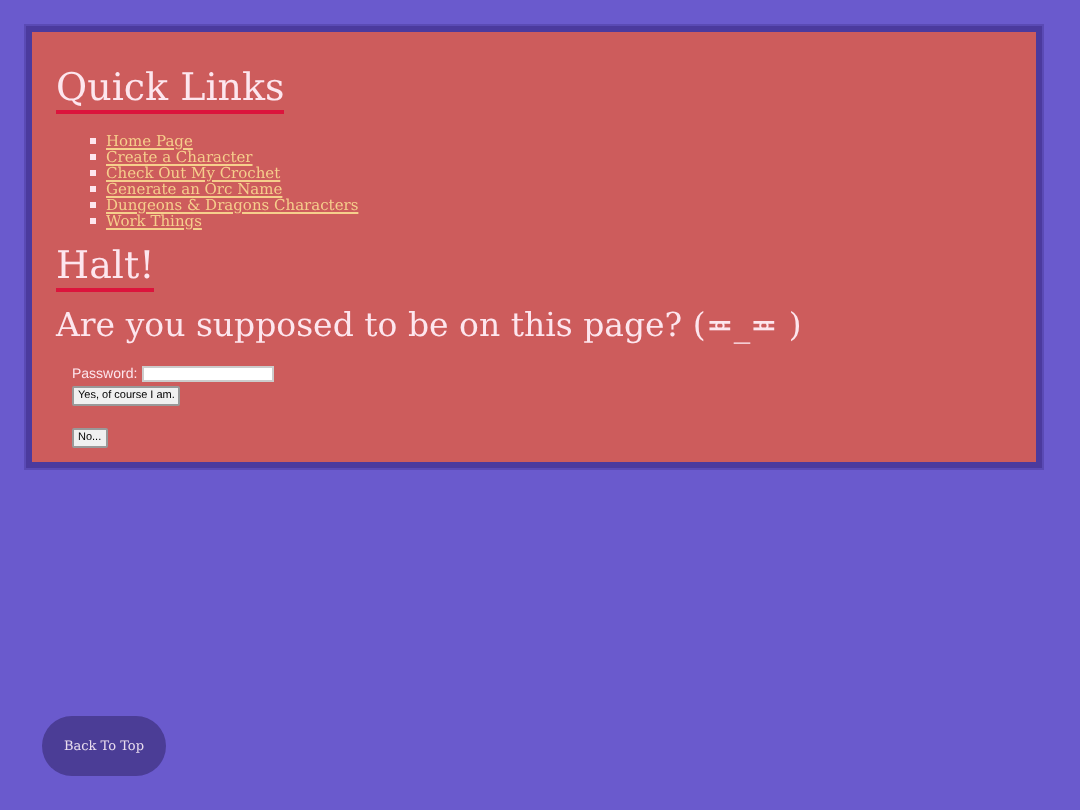 The height and width of the screenshot is (810, 1080). I want to click on password-field, so click(207, 374).